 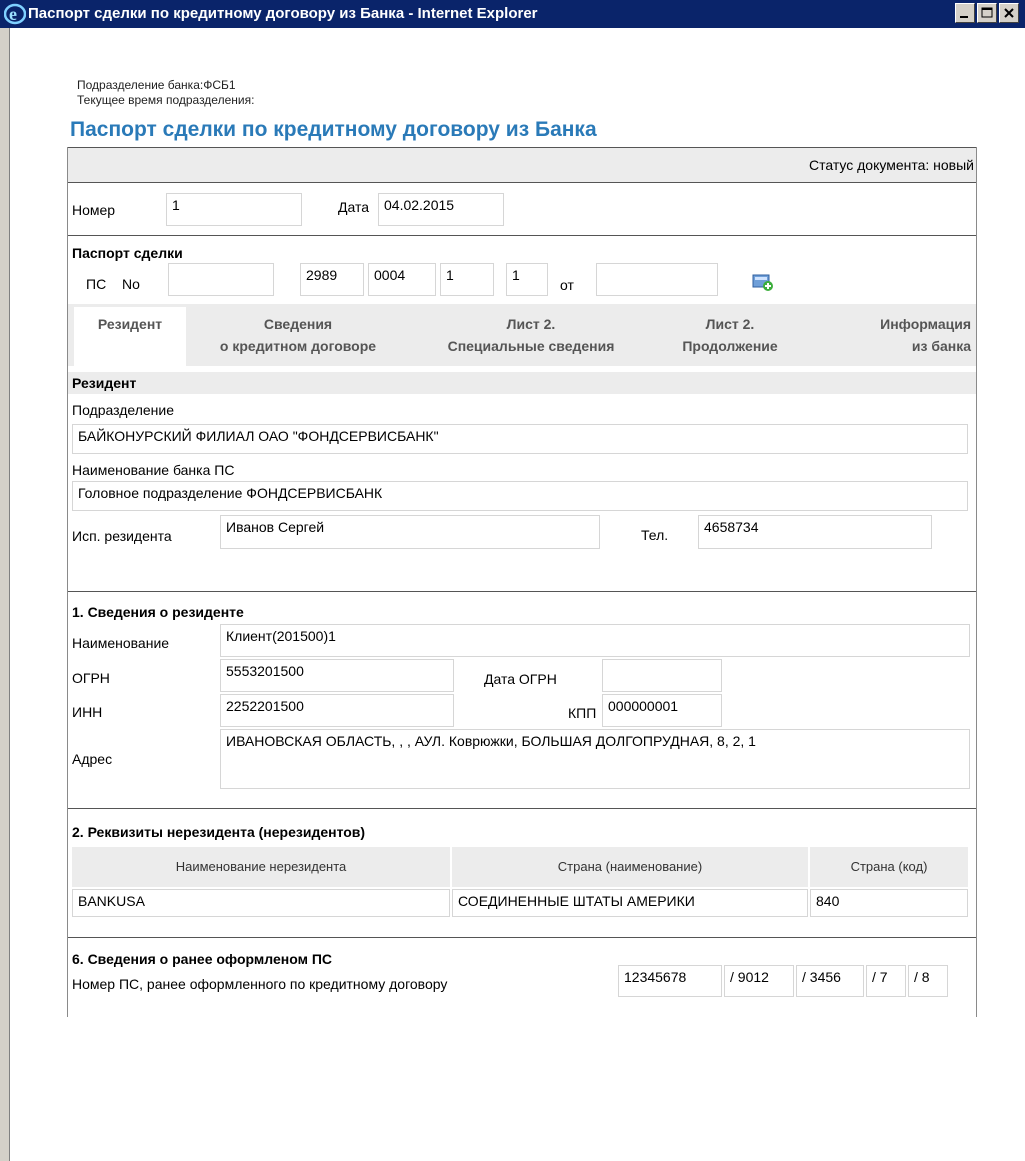 I want to click on passport-no-input, so click(x=221, y=279).